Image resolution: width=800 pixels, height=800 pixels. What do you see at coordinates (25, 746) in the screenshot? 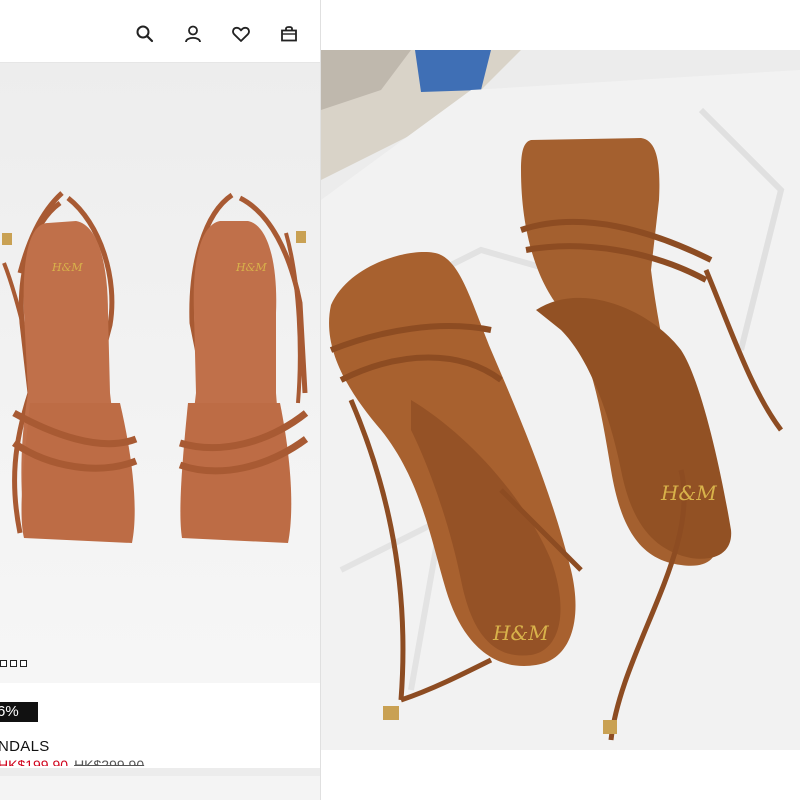
I see `product-name: NDALS` at bounding box center [25, 746].